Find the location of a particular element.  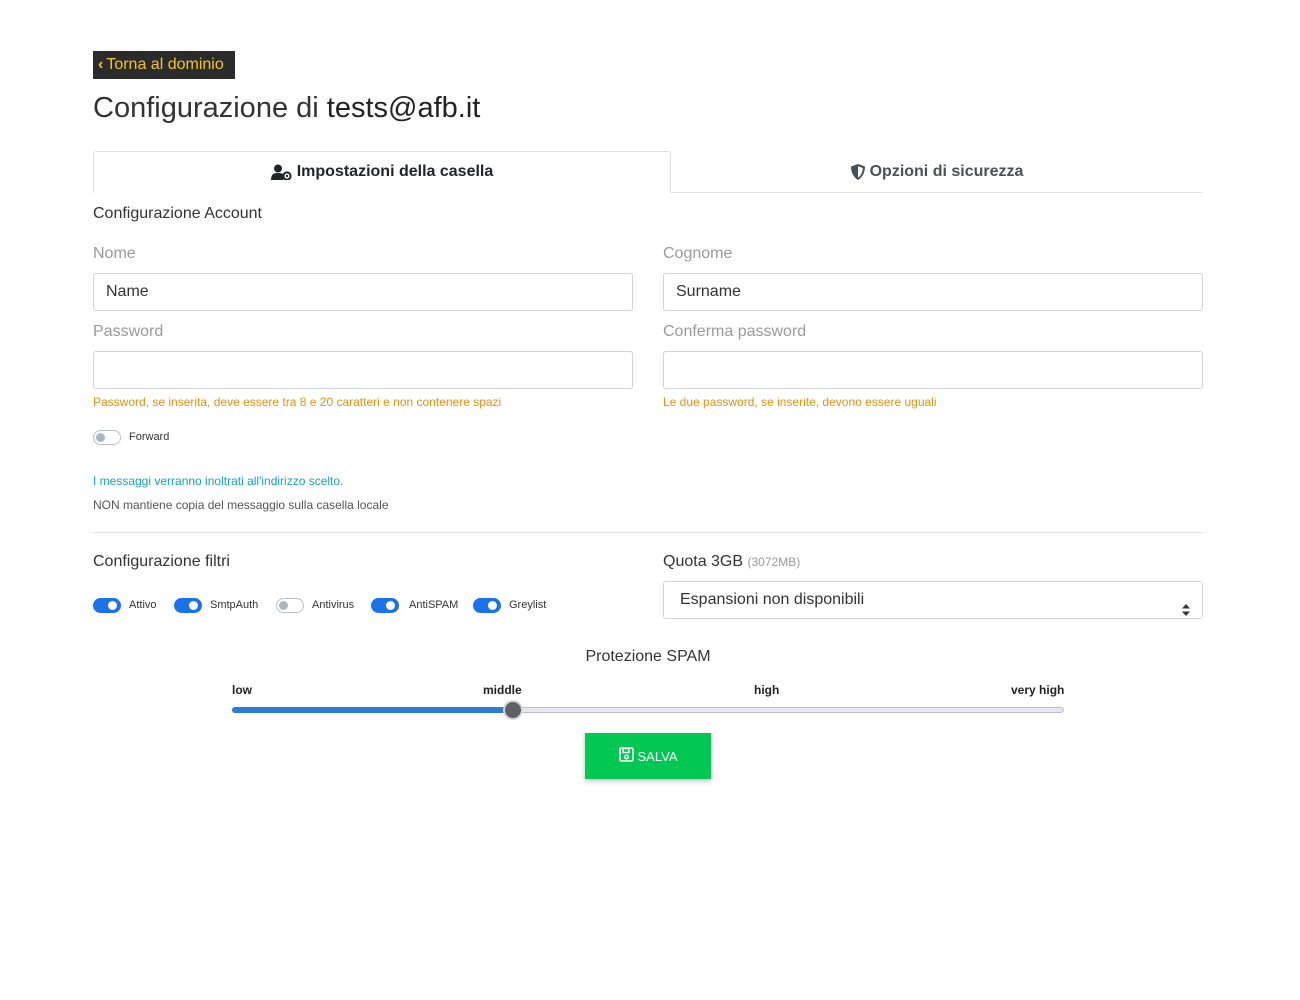

spam-level-high: high is located at coordinates (767, 690).